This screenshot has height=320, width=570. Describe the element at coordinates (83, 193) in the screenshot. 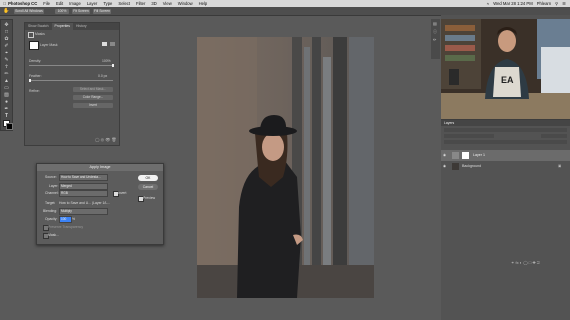

I see `channel-select: RGB` at that location.